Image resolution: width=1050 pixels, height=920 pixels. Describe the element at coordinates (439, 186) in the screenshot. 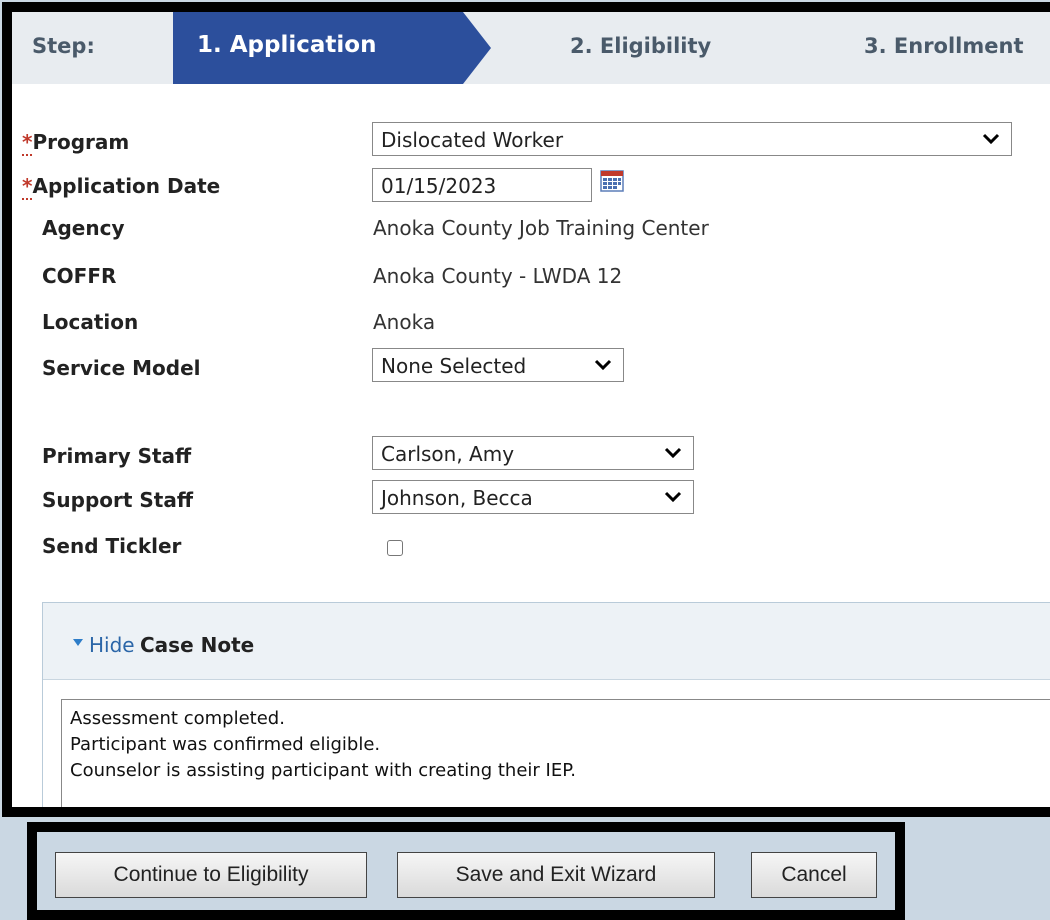

I see `application-date-value: 01/15/2023` at that location.